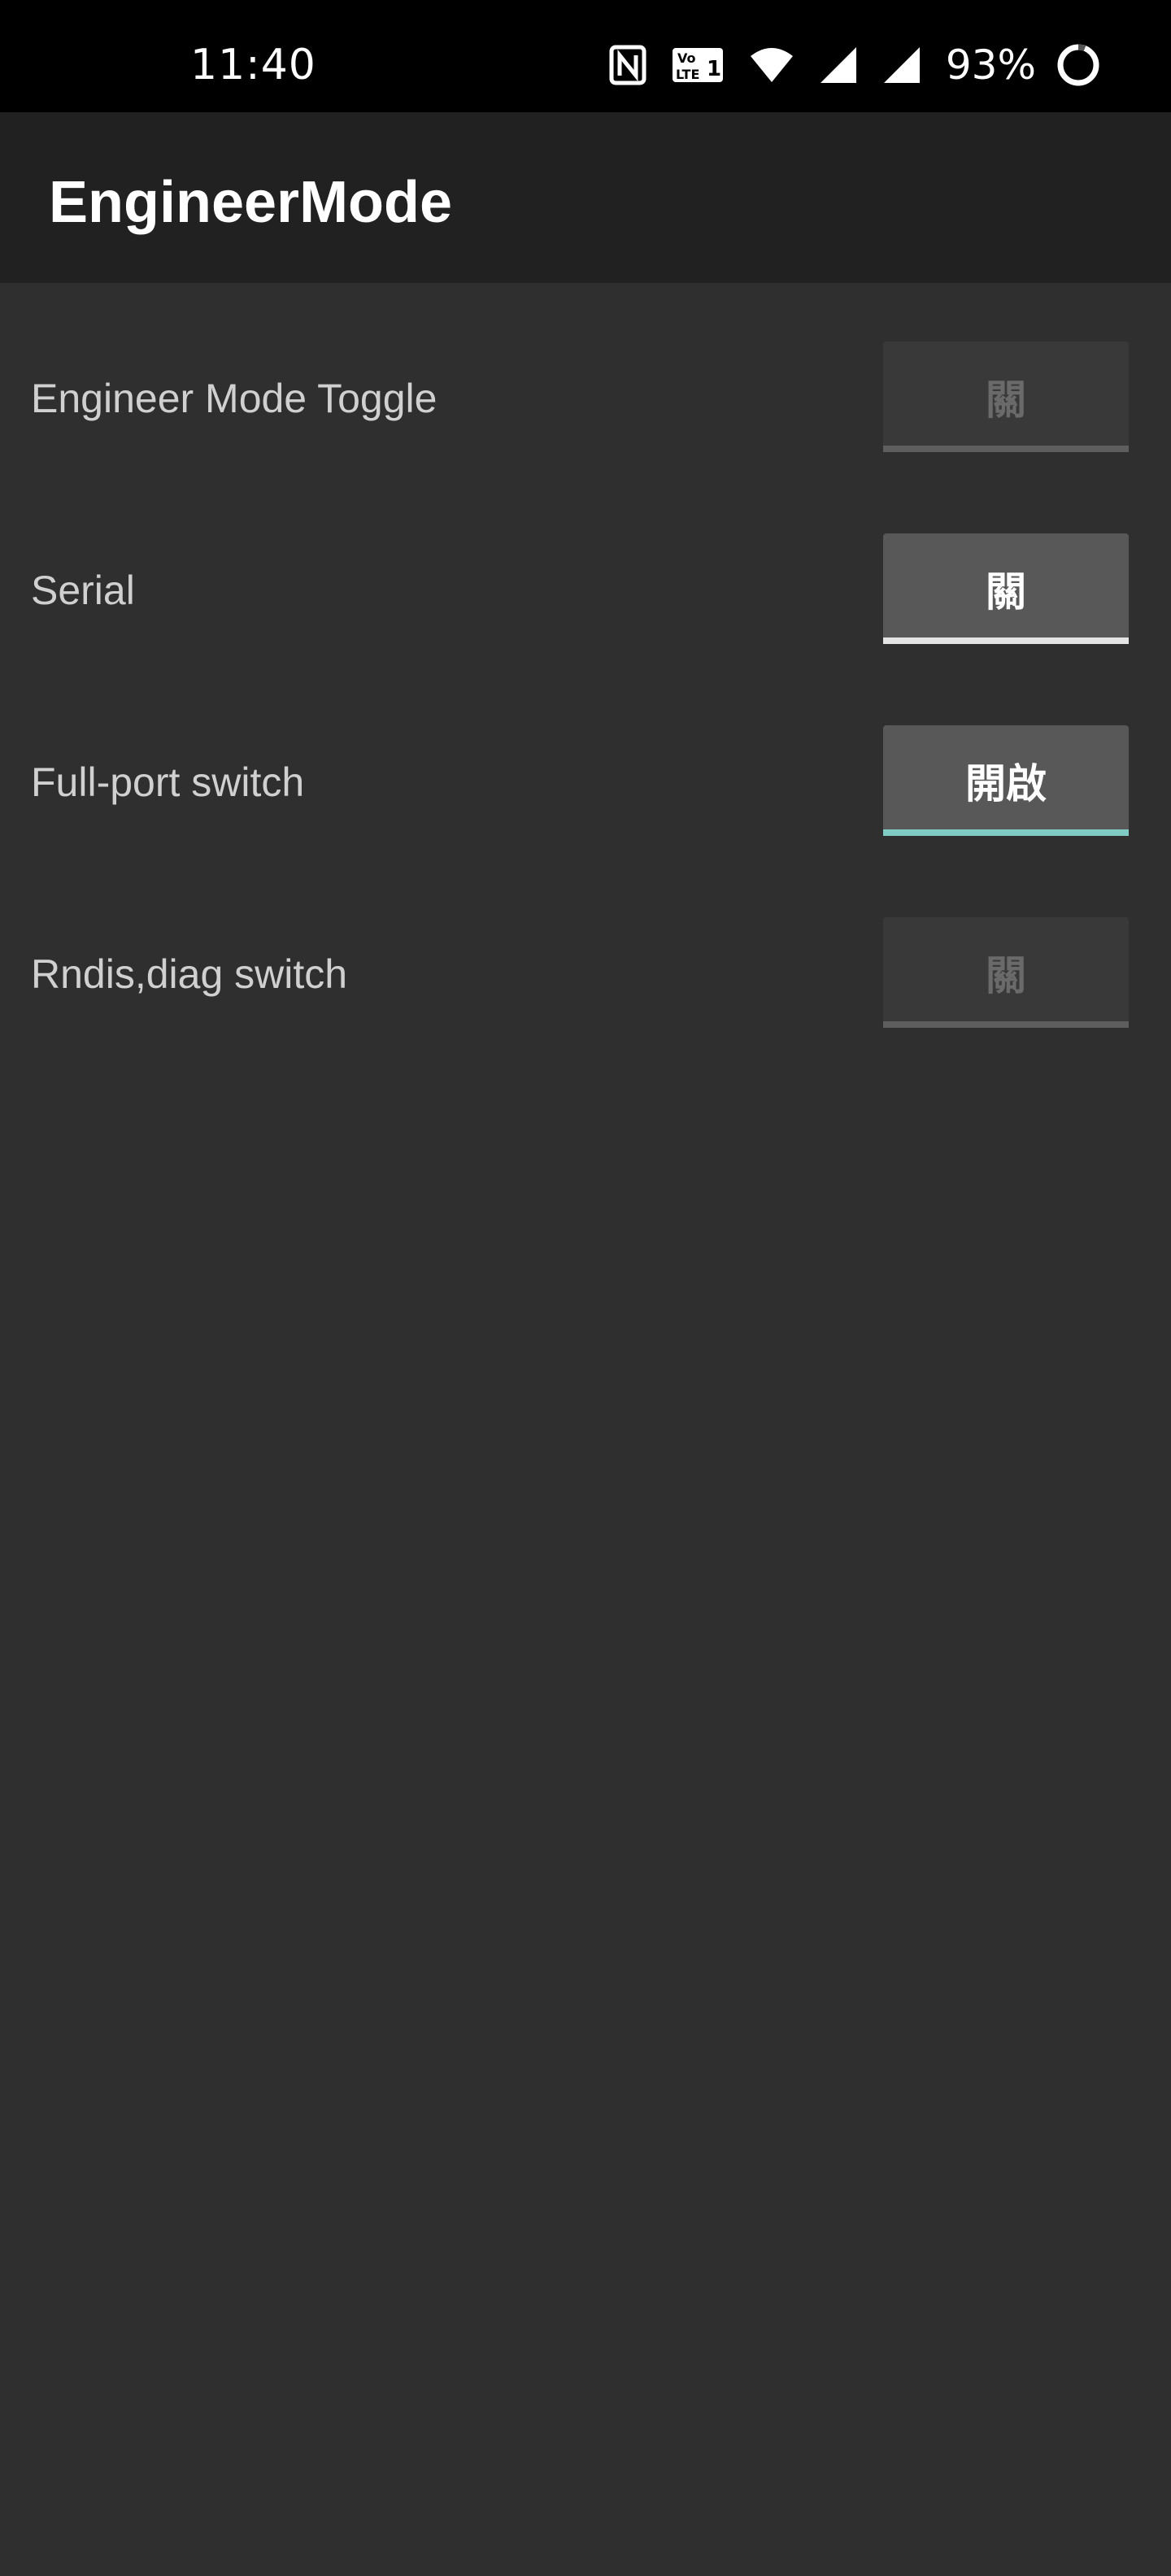  Describe the element at coordinates (771, 65) in the screenshot. I see `wifi-icon` at that location.